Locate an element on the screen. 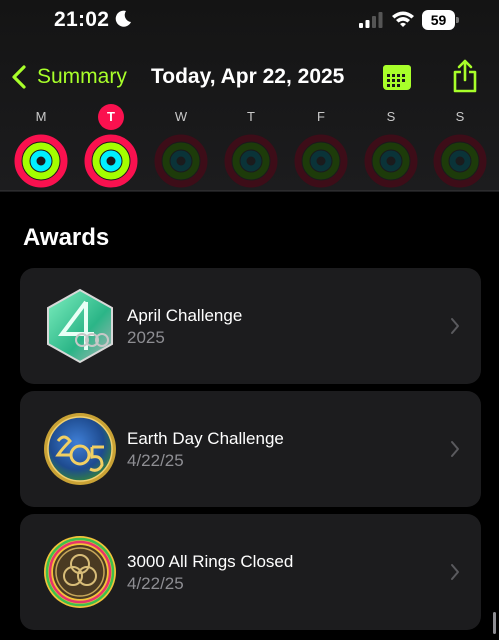  share-icon is located at coordinates (465, 76).